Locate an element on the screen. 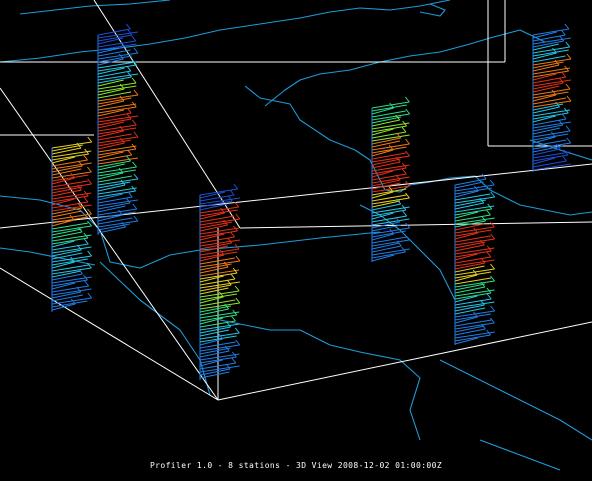  box-edge-right-top is located at coordinates (415, 225).